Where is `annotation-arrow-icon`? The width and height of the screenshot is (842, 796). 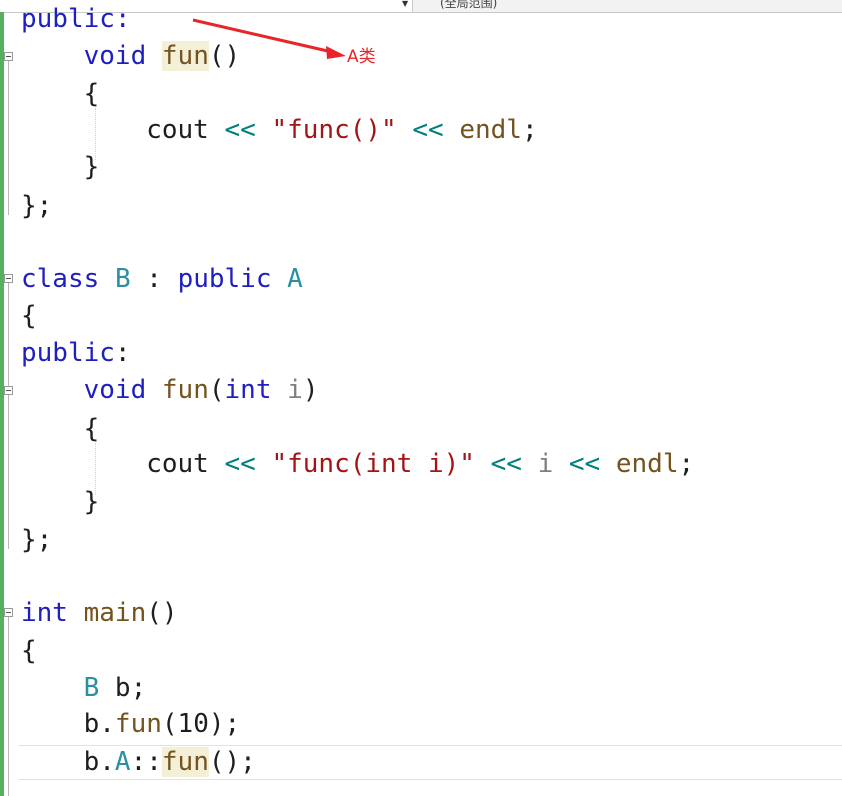
annotation-arrow-icon is located at coordinates (269, 38).